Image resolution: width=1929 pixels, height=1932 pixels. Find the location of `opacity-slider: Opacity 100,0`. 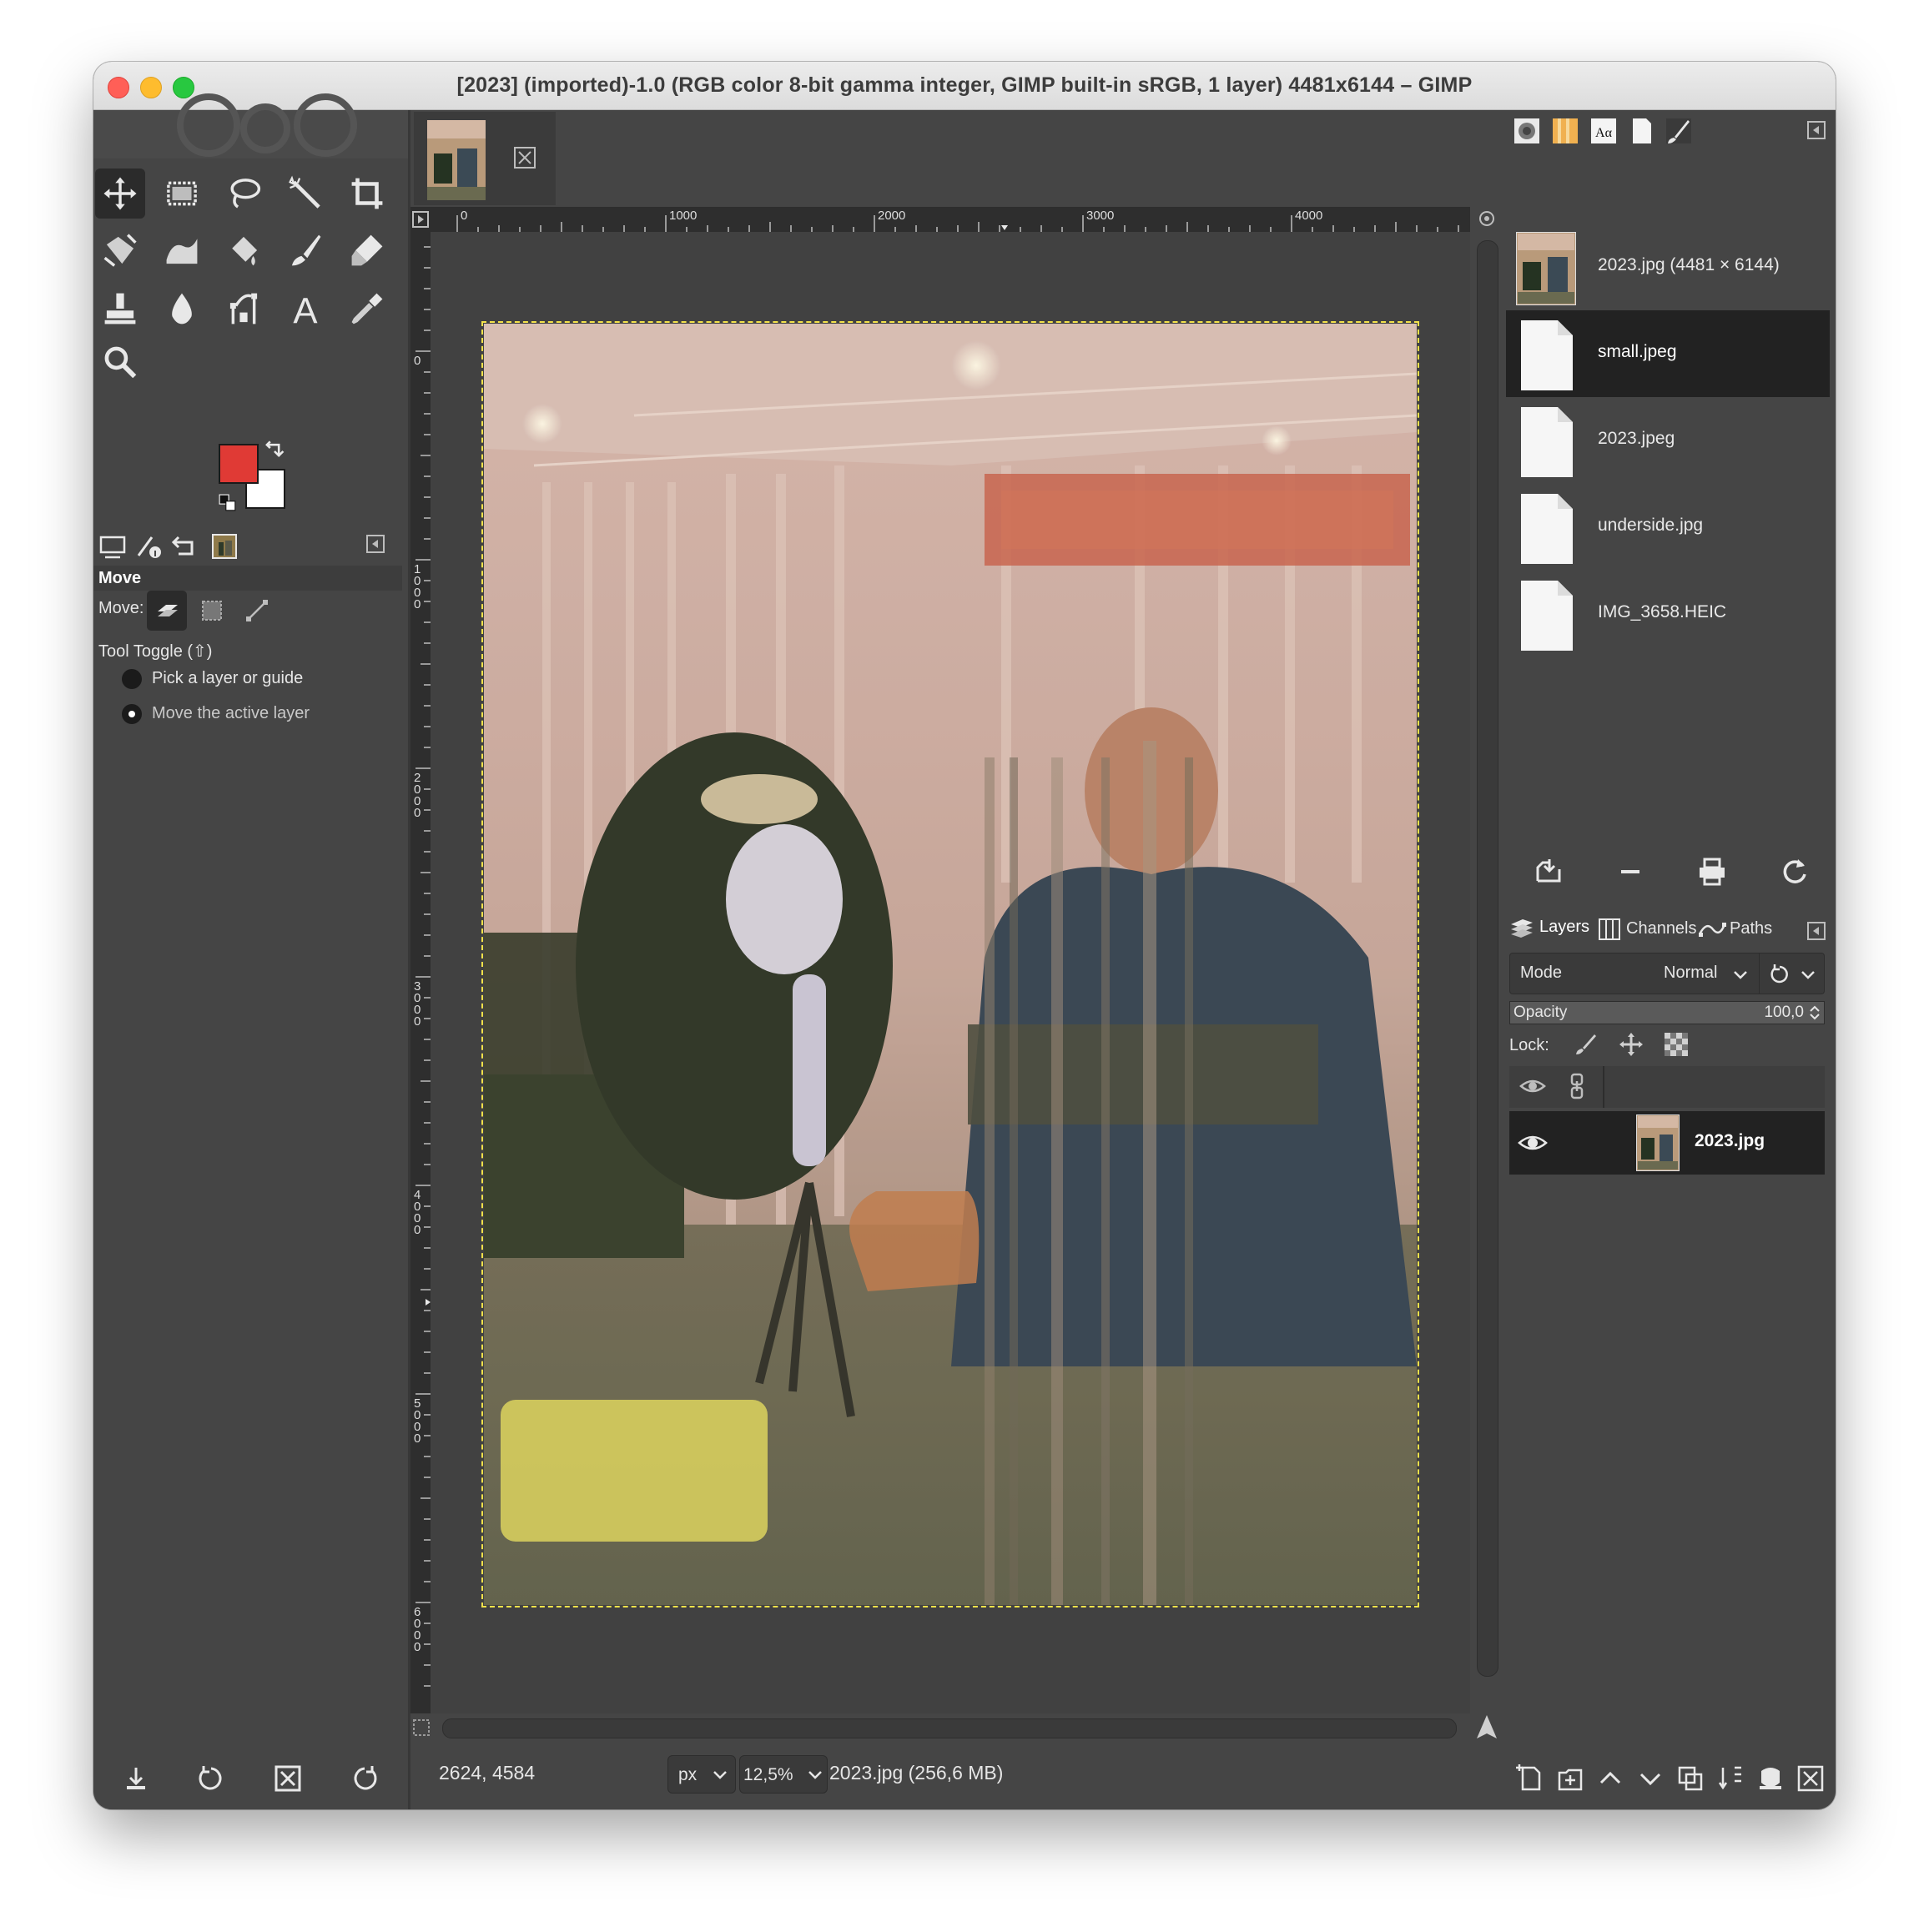

opacity-slider: Opacity 100,0 is located at coordinates (1667, 1012).